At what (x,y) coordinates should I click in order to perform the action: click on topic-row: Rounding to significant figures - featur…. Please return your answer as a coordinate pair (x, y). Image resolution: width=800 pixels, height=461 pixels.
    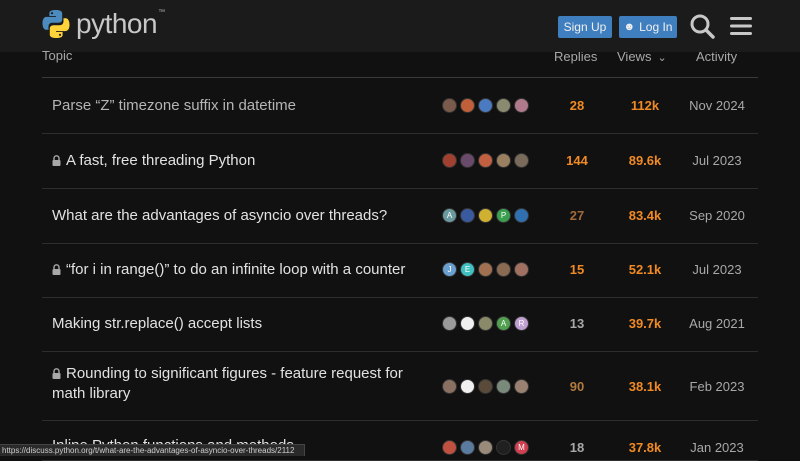
    Looking at the image, I should click on (400, 386).